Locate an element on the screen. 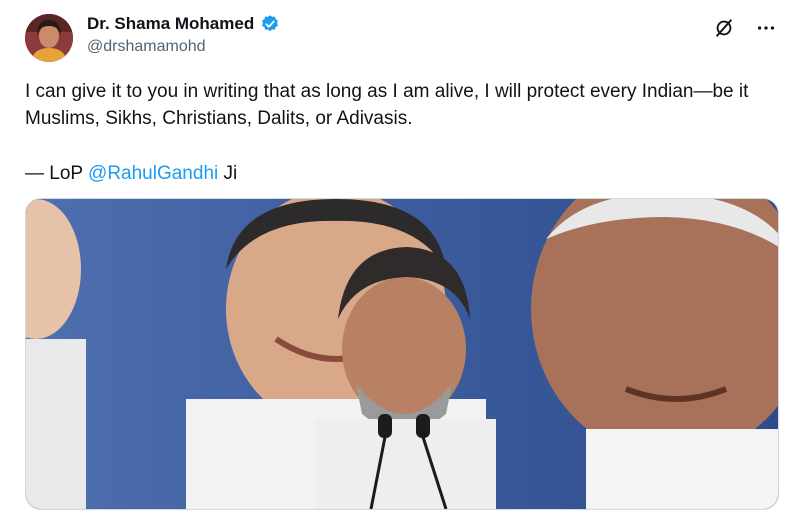  verified-badge-icon is located at coordinates (270, 24).